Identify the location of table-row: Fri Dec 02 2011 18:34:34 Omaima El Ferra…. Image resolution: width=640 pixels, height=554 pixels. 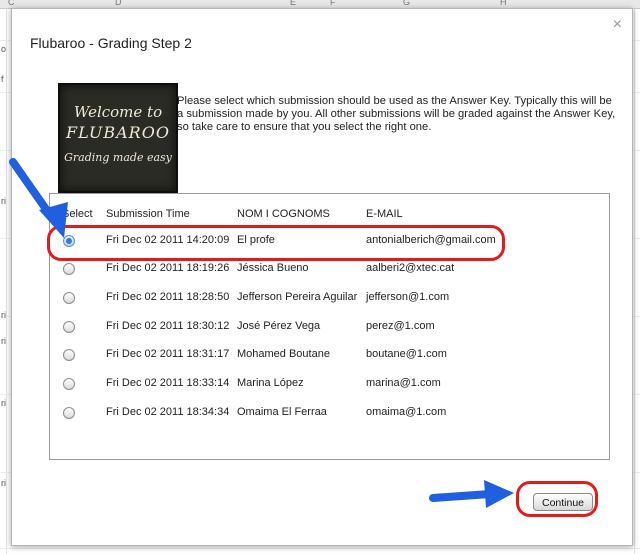
(329, 413).